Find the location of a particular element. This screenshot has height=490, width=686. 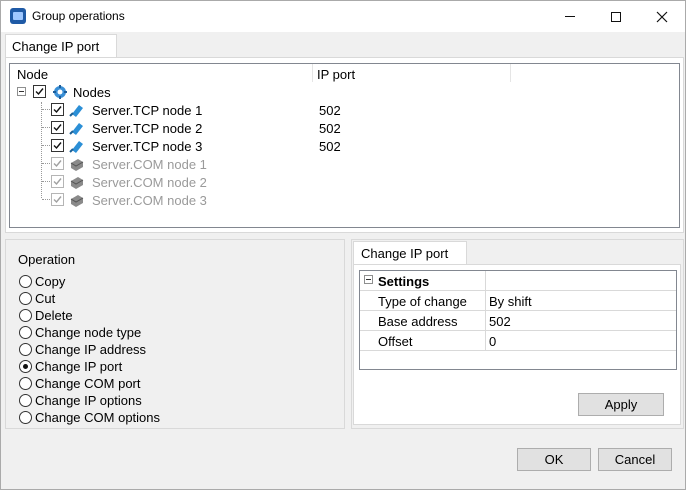

column-ip-port: IP port is located at coordinates (336, 74).